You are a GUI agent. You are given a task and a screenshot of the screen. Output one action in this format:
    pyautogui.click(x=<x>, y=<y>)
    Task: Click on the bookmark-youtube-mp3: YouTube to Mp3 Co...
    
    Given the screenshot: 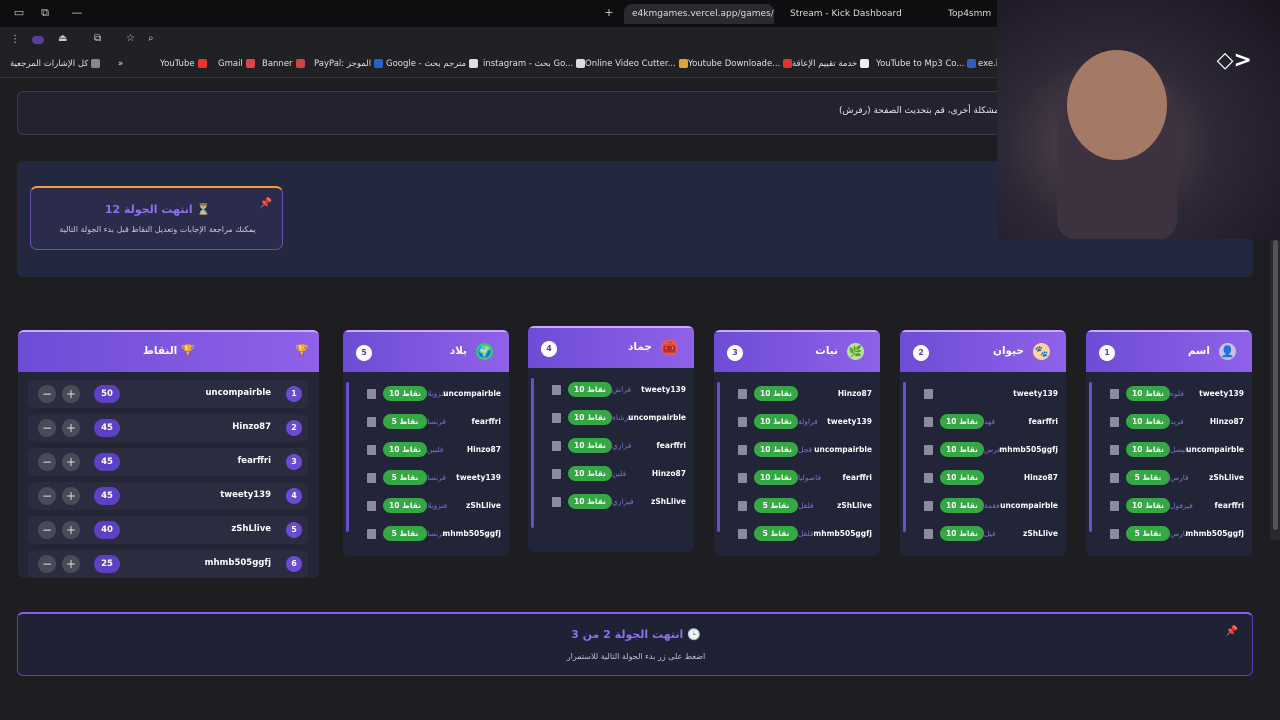 What is the action you would take?
    pyautogui.click(x=926, y=64)
    